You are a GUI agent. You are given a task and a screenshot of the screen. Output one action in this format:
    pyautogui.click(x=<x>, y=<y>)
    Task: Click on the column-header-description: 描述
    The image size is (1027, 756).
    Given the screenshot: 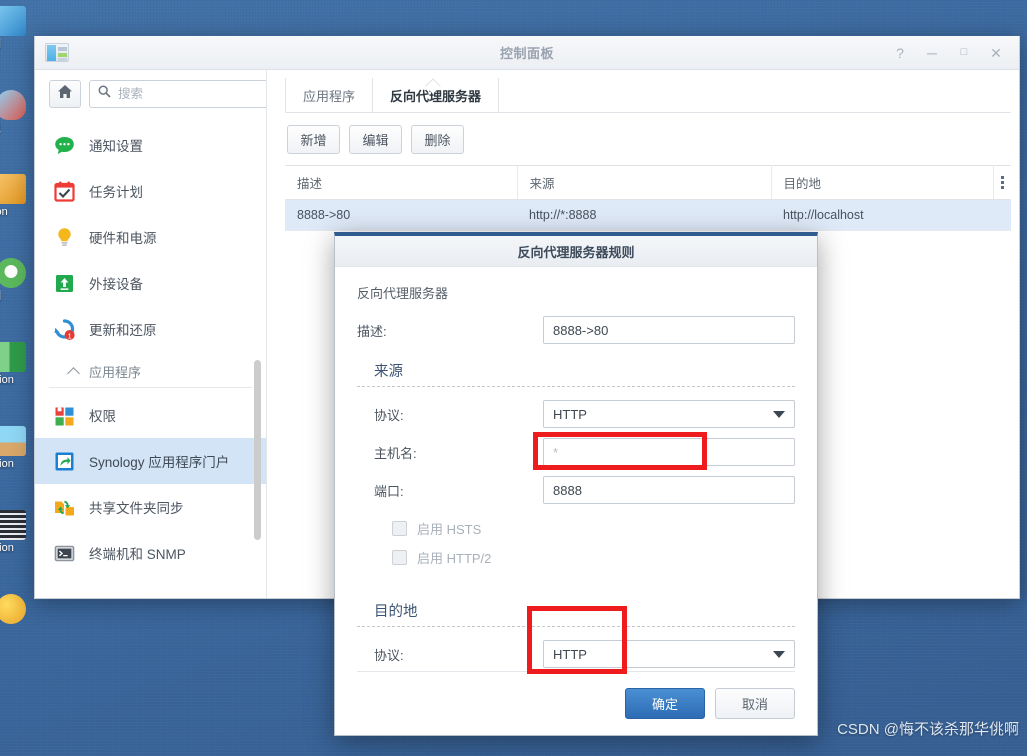 What is the action you would take?
    pyautogui.click(x=401, y=182)
    